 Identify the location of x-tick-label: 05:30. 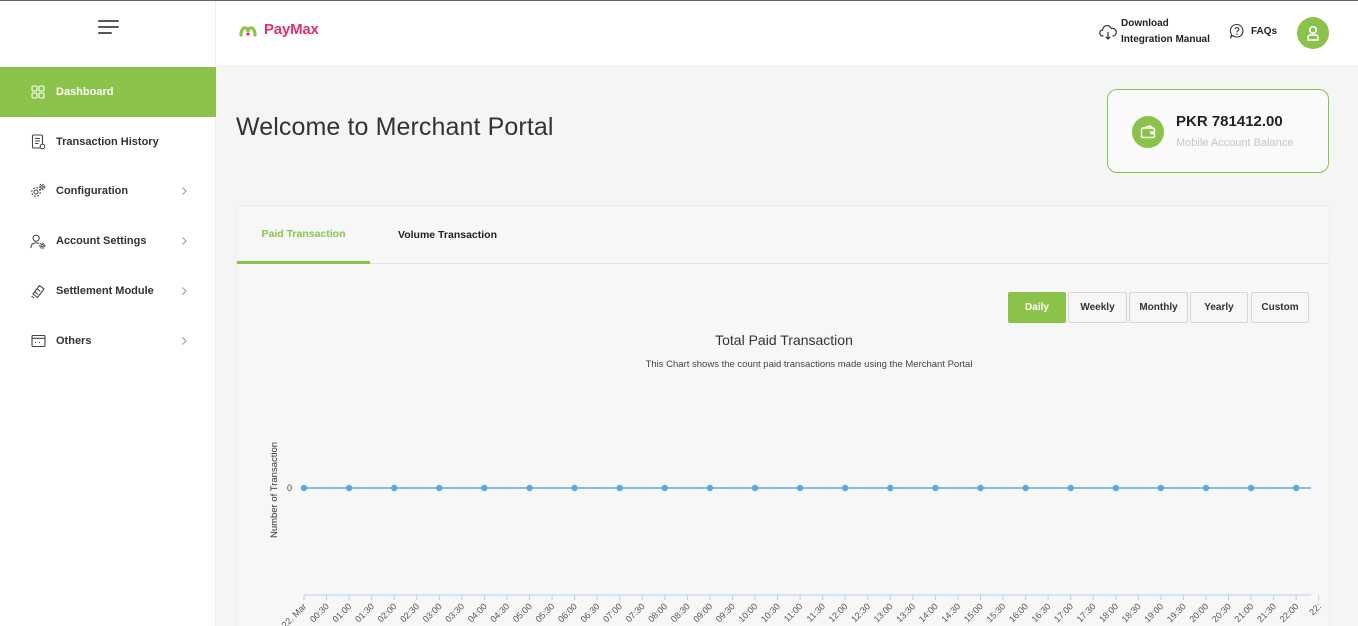
(544, 612).